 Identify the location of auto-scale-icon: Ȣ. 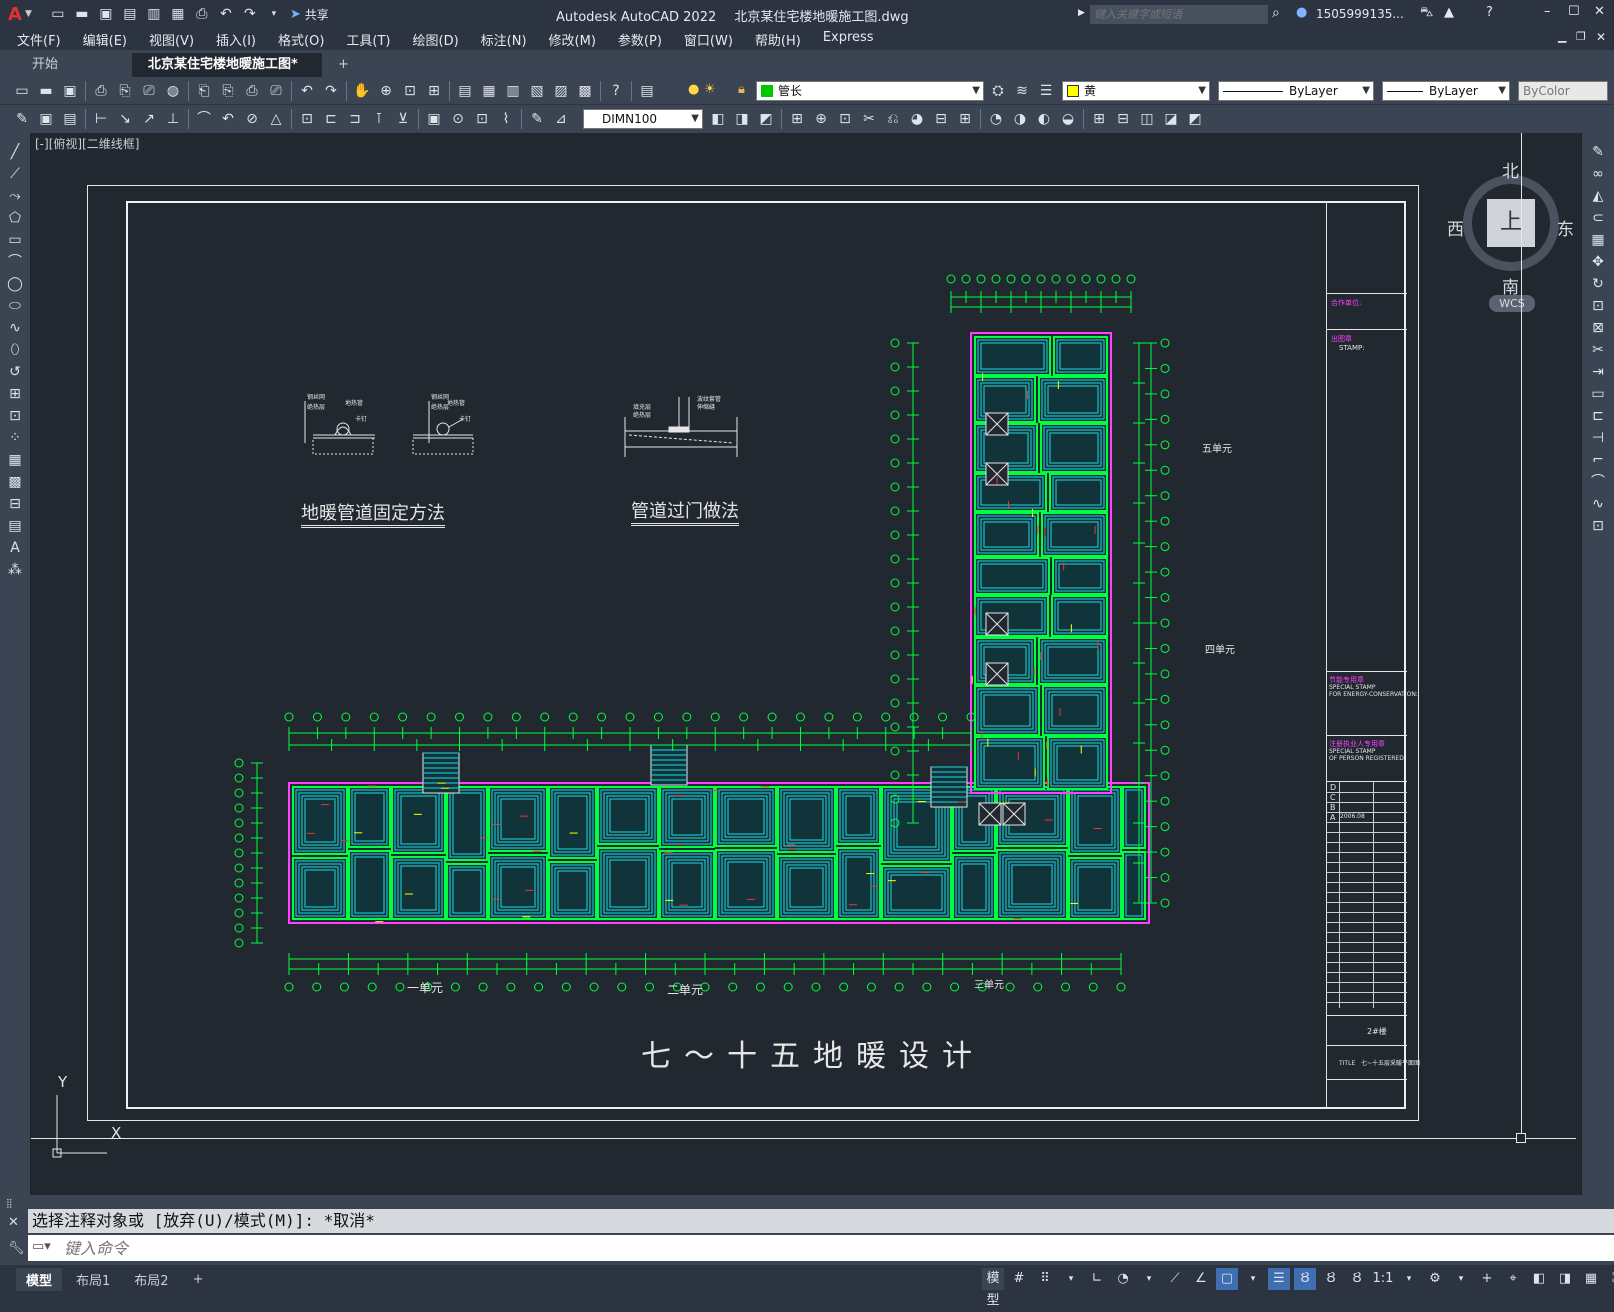
(1331, 1279).